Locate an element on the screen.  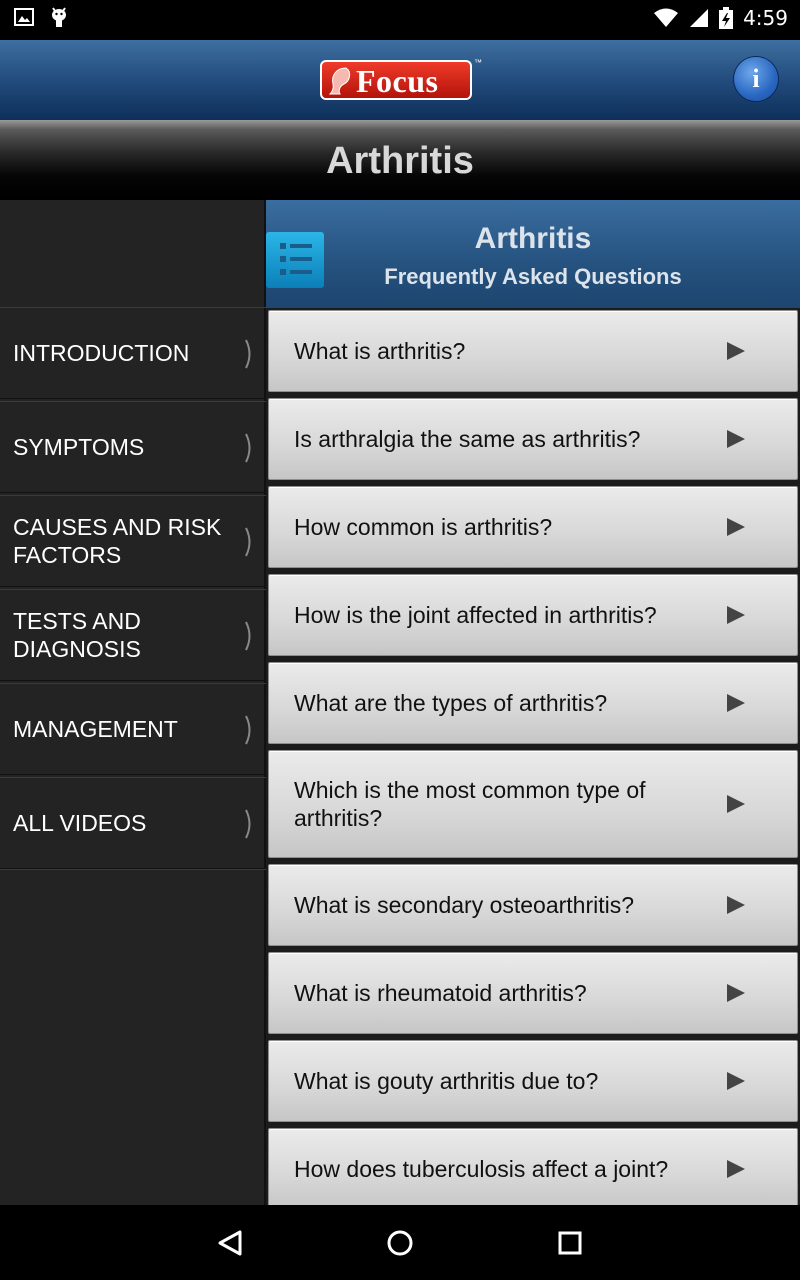
faq-item: What is rheumatoid arthritis? is located at coordinates (533, 993).